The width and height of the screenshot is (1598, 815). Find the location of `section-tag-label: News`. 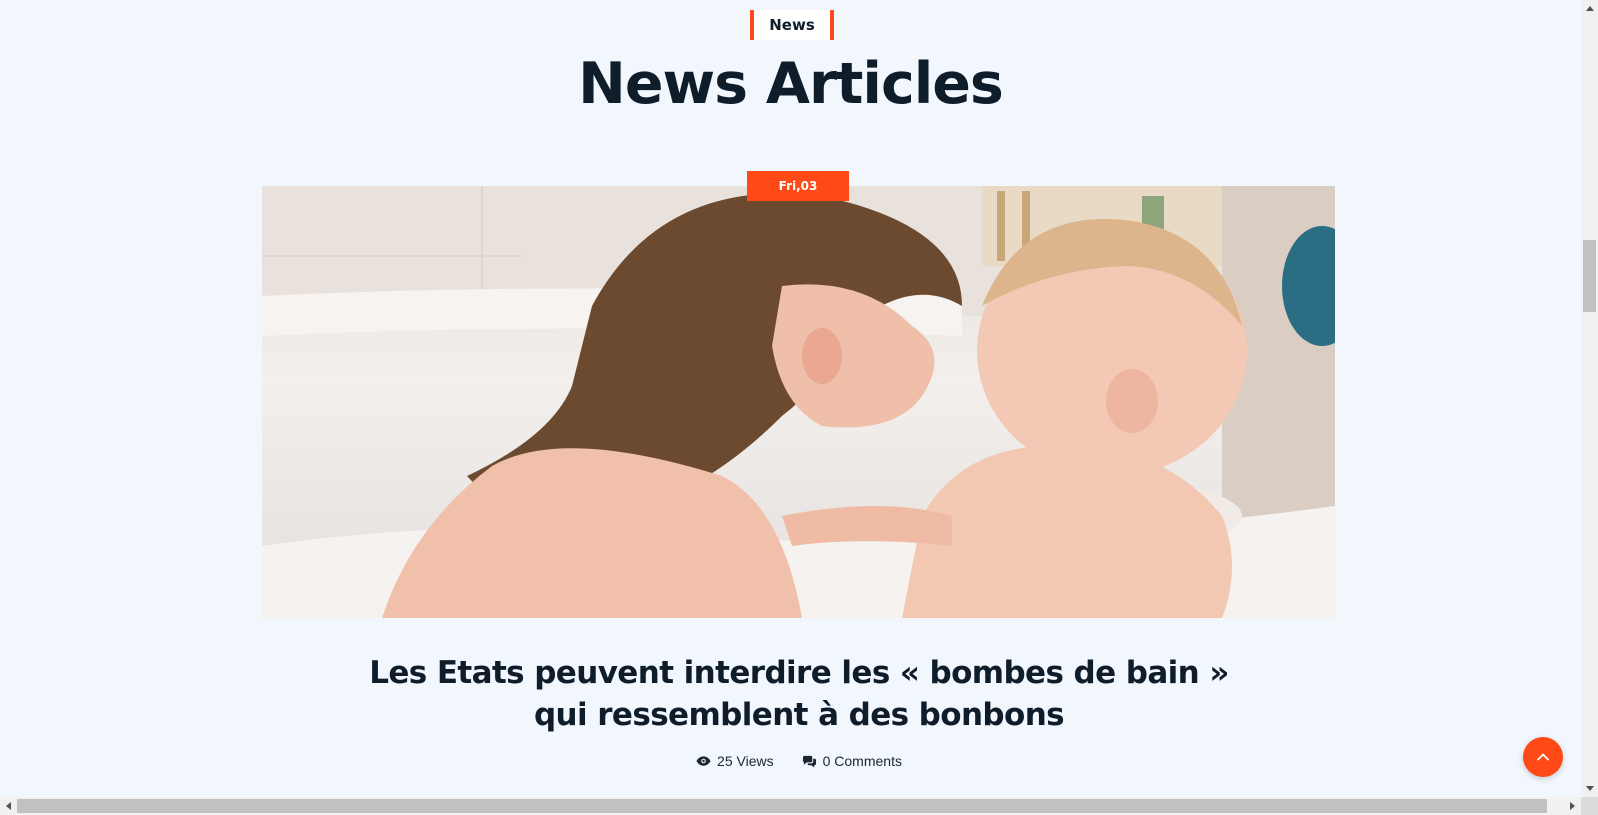

section-tag-label: News is located at coordinates (792, 25).